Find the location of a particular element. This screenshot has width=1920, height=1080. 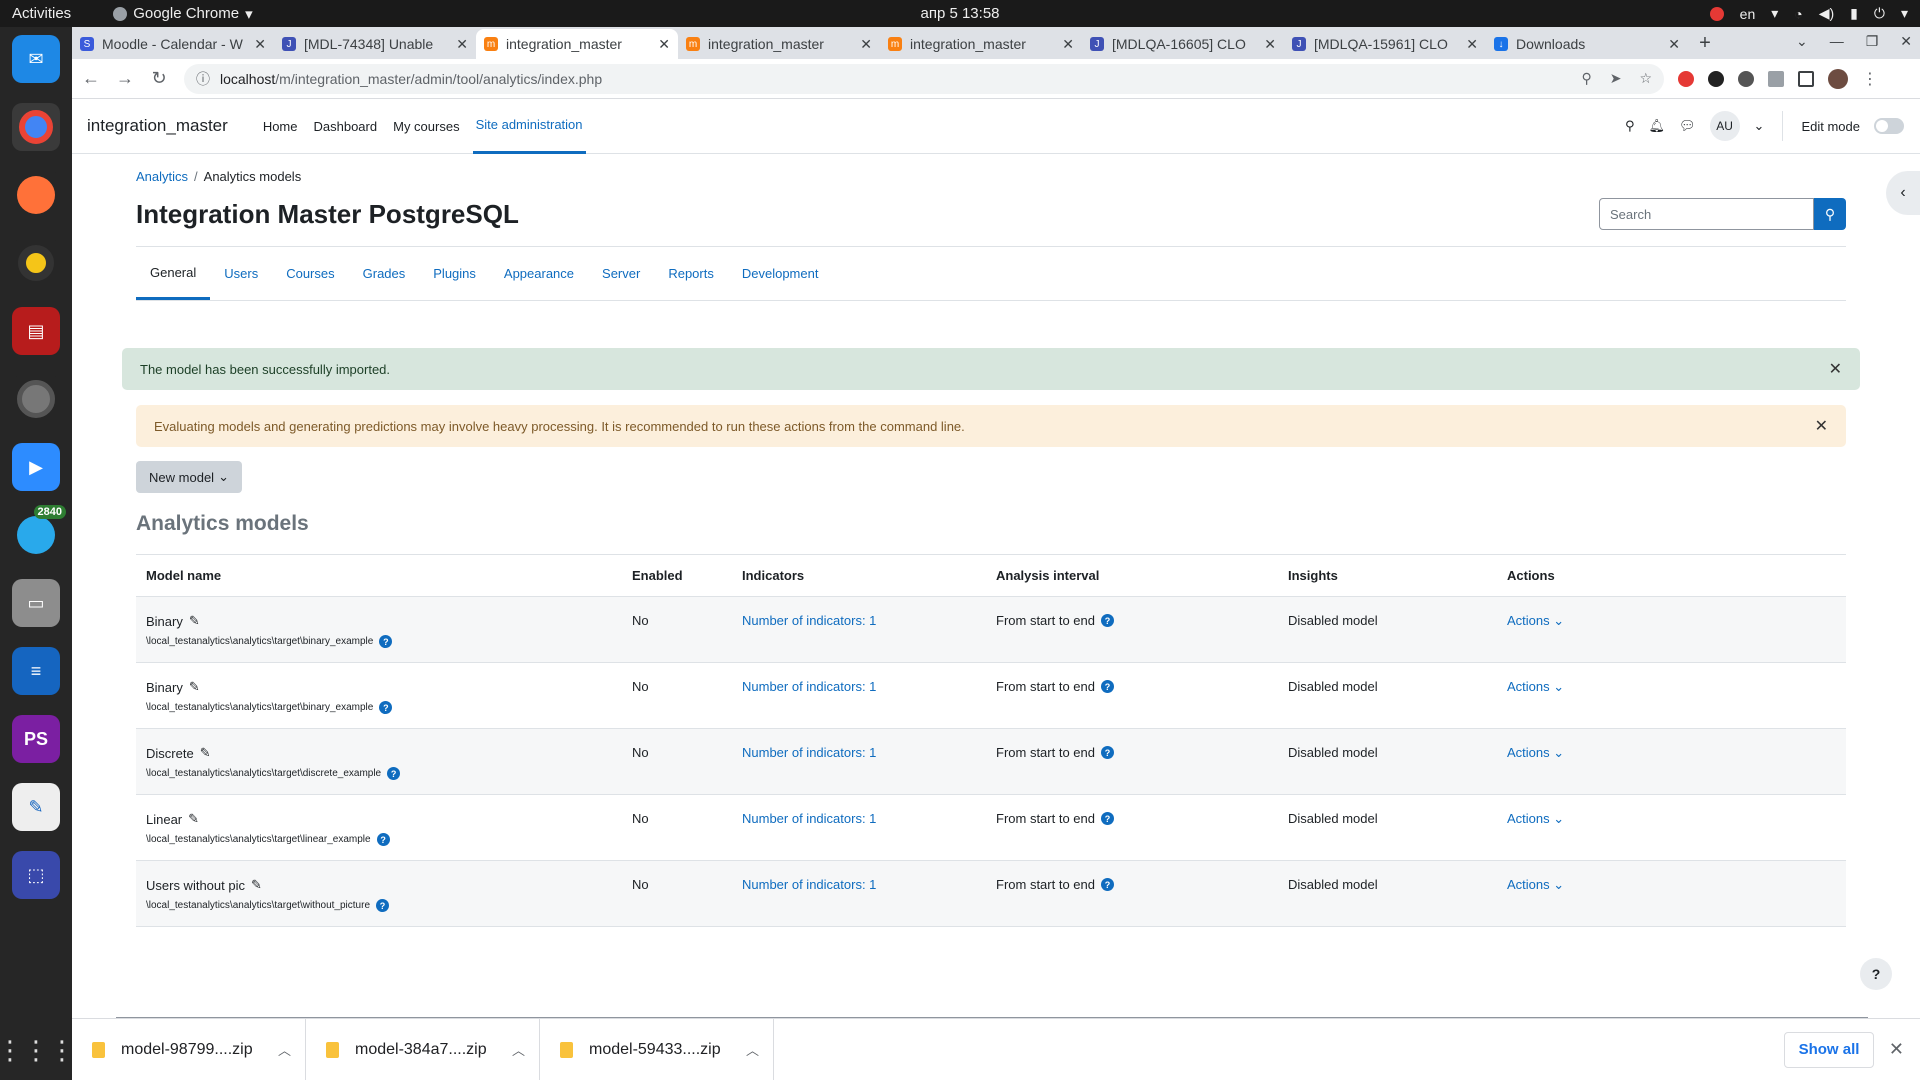

new-tab-button: + is located at coordinates (1705, 43).